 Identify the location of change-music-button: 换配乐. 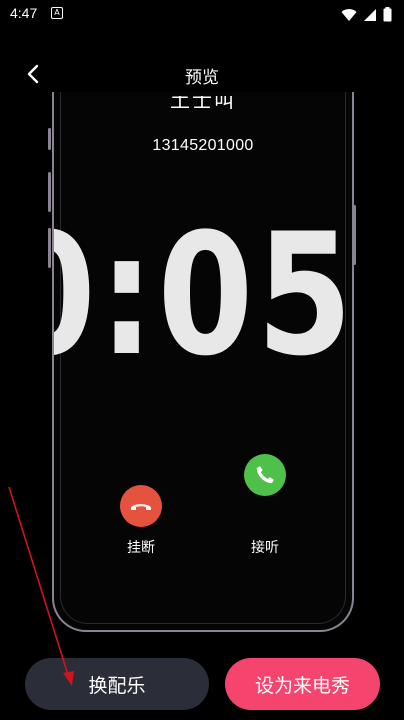
(117, 684).